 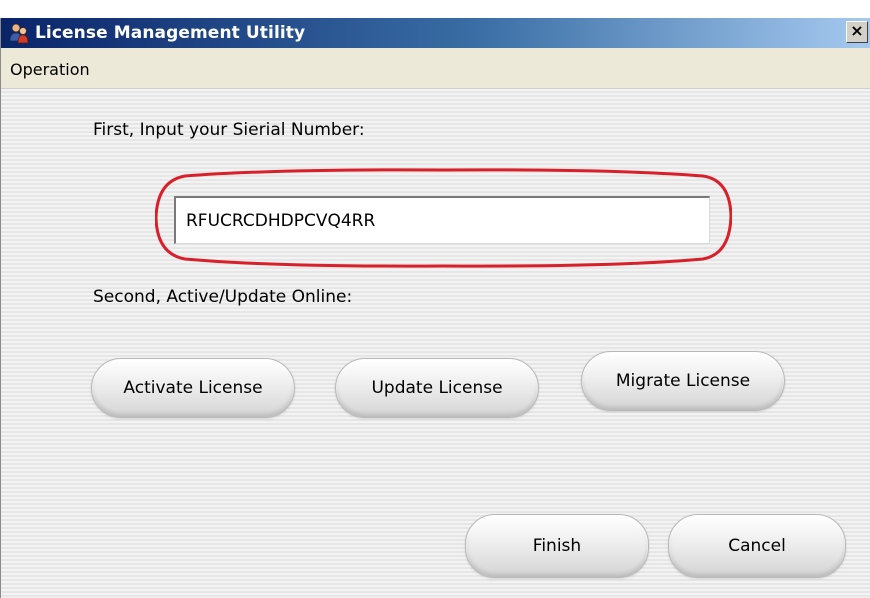 I want to click on menu-bar: Operation, so click(x=435, y=68).